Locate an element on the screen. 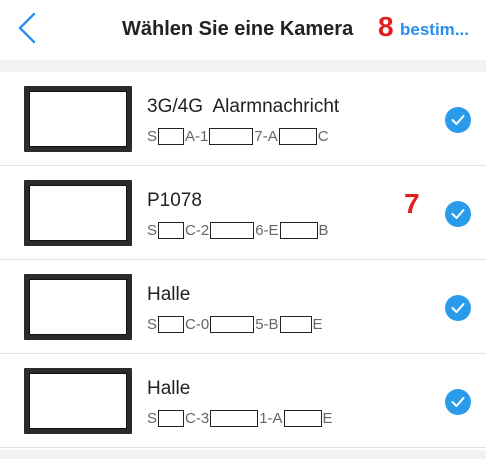  back-button is located at coordinates (28, 28).